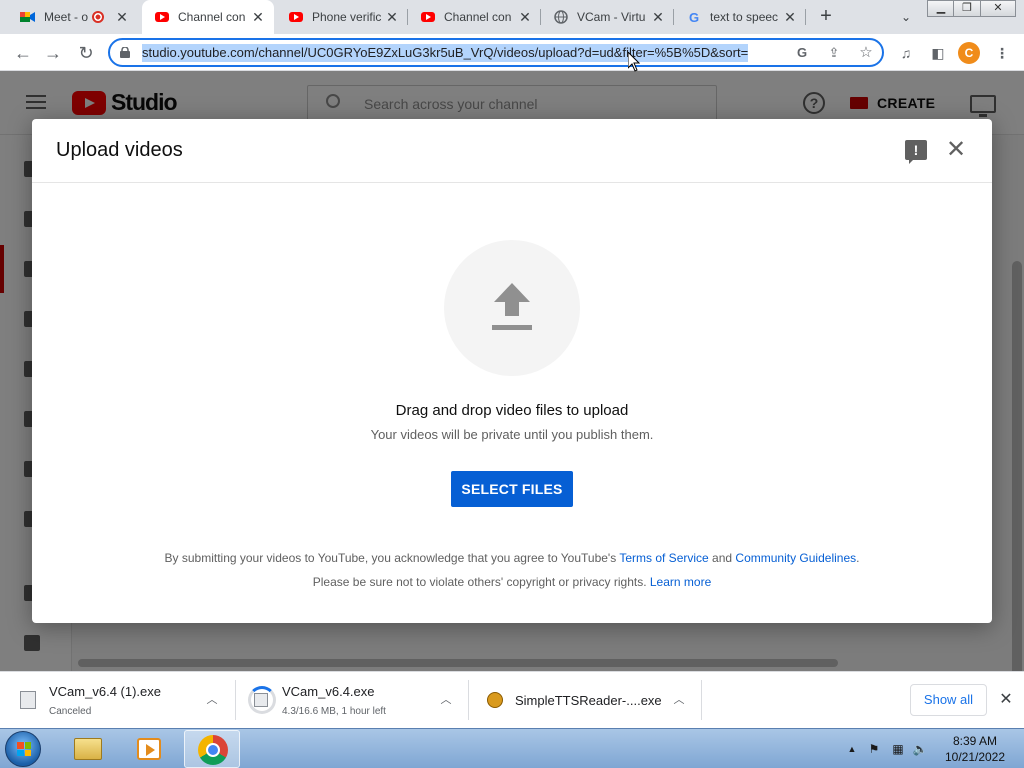  Describe the element at coordinates (611, 17) in the screenshot. I see `tab-title: VCam - Virtu` at that location.